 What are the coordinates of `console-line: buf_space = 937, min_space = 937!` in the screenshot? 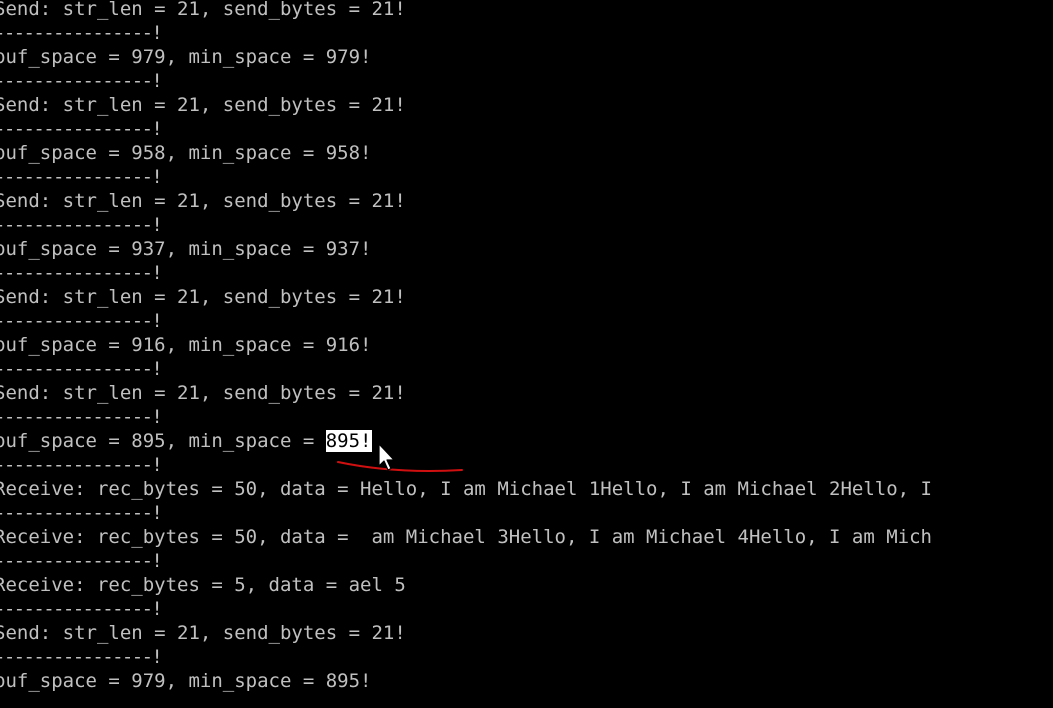 It's located at (186, 249).